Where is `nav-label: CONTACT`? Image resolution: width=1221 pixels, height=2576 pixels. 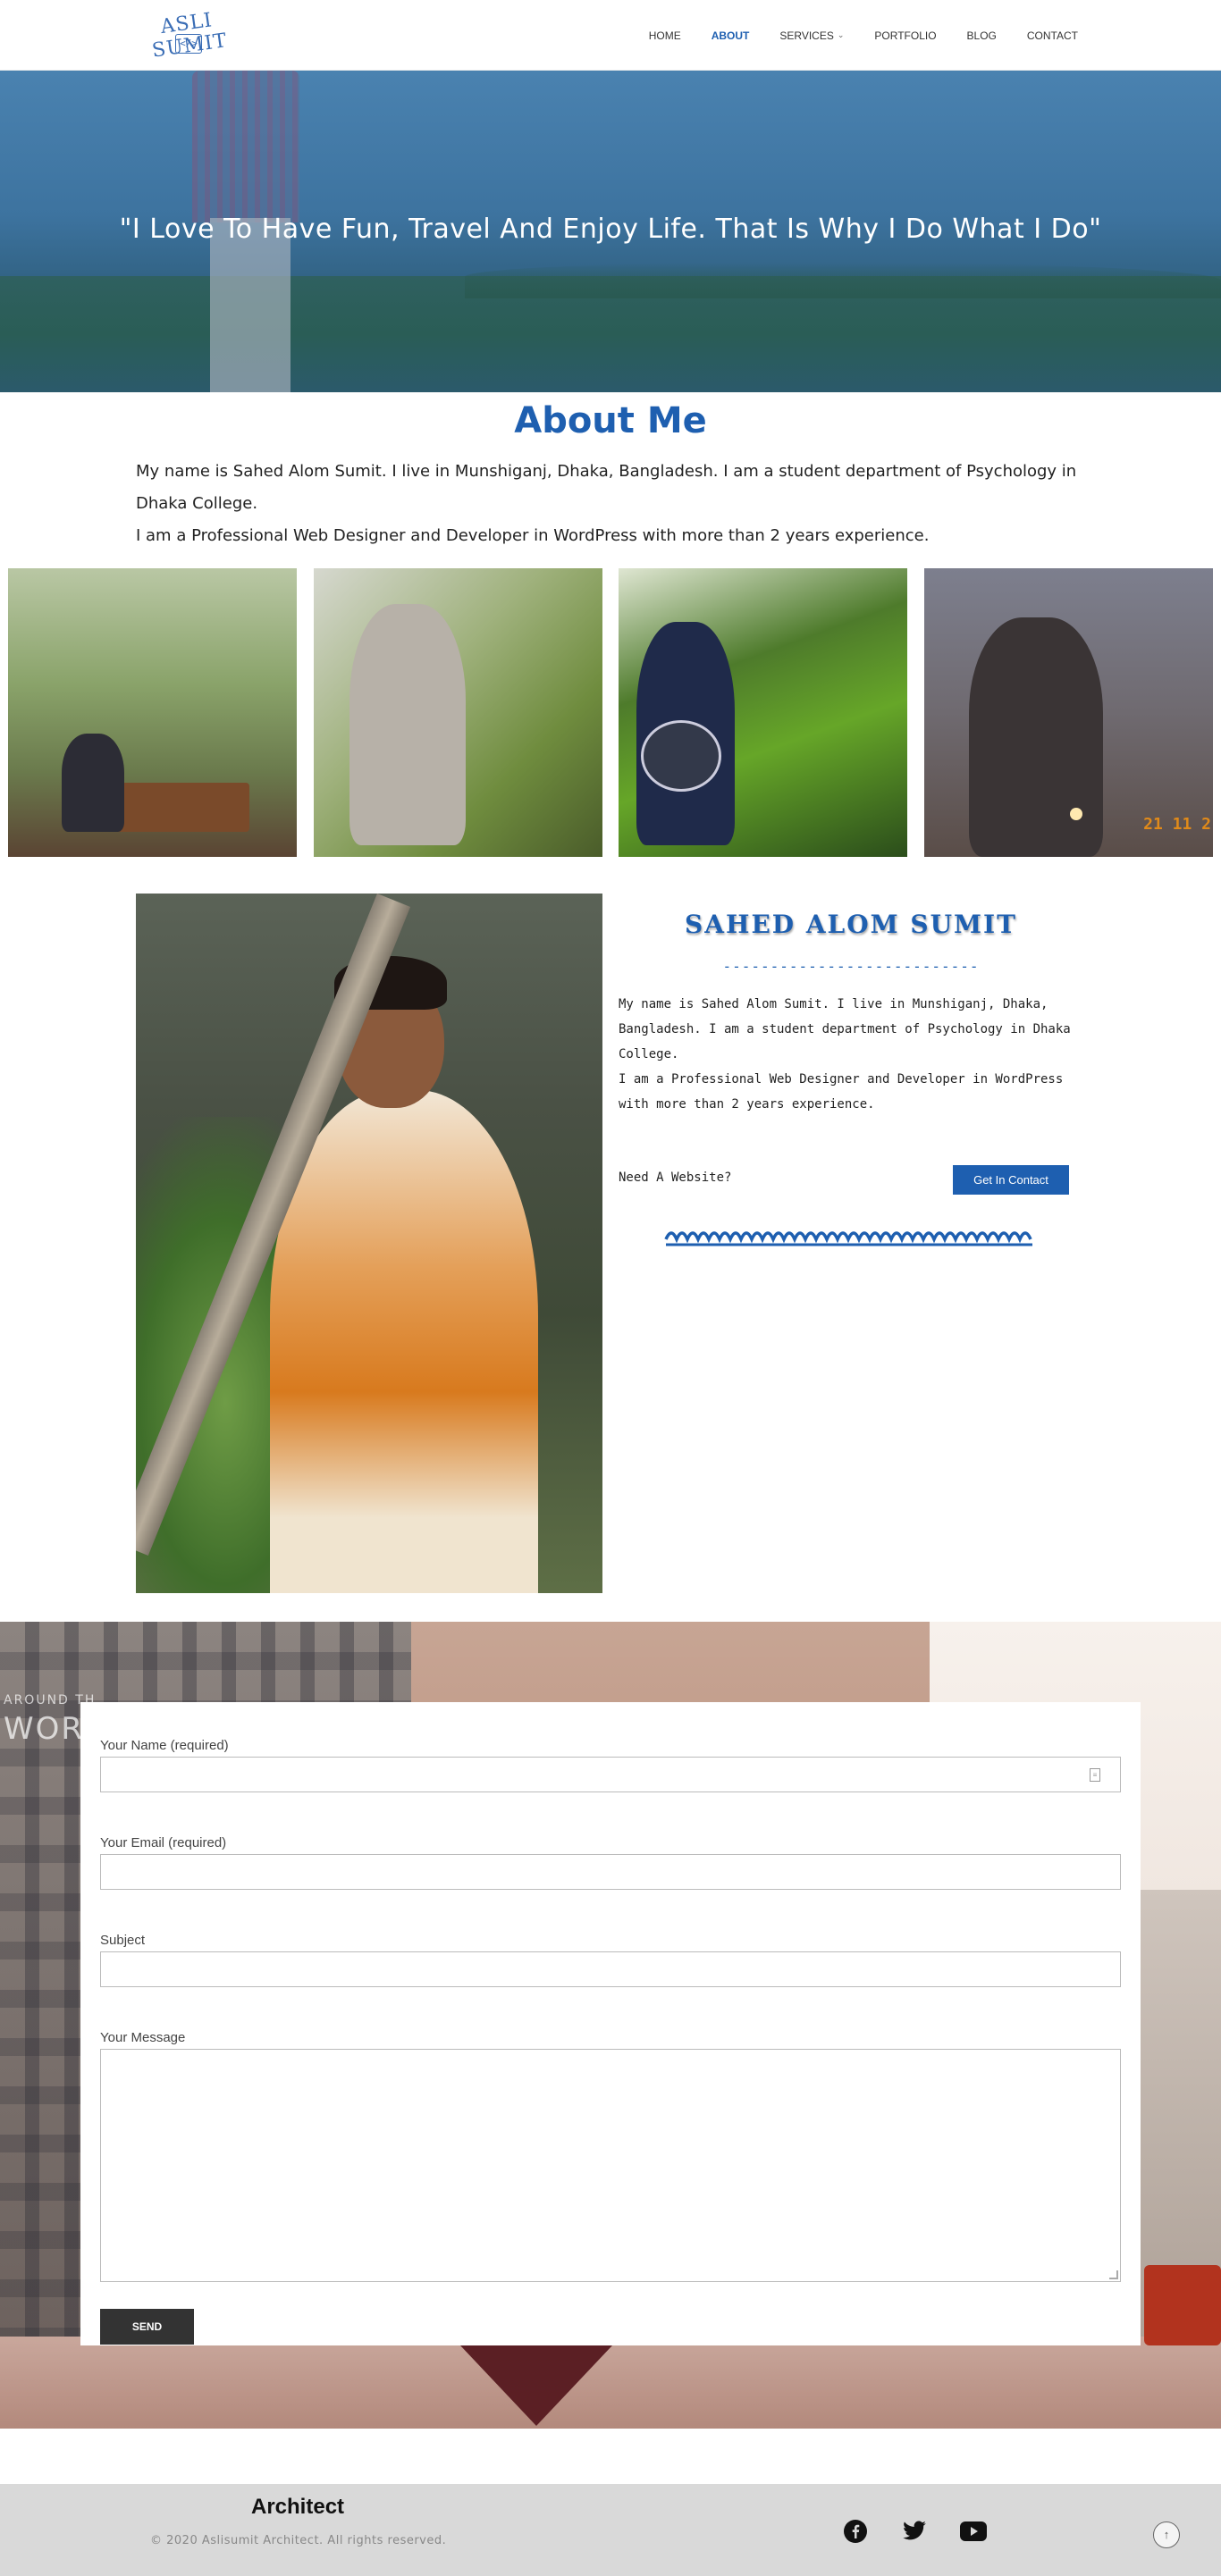
nav-label: CONTACT is located at coordinates (1052, 35).